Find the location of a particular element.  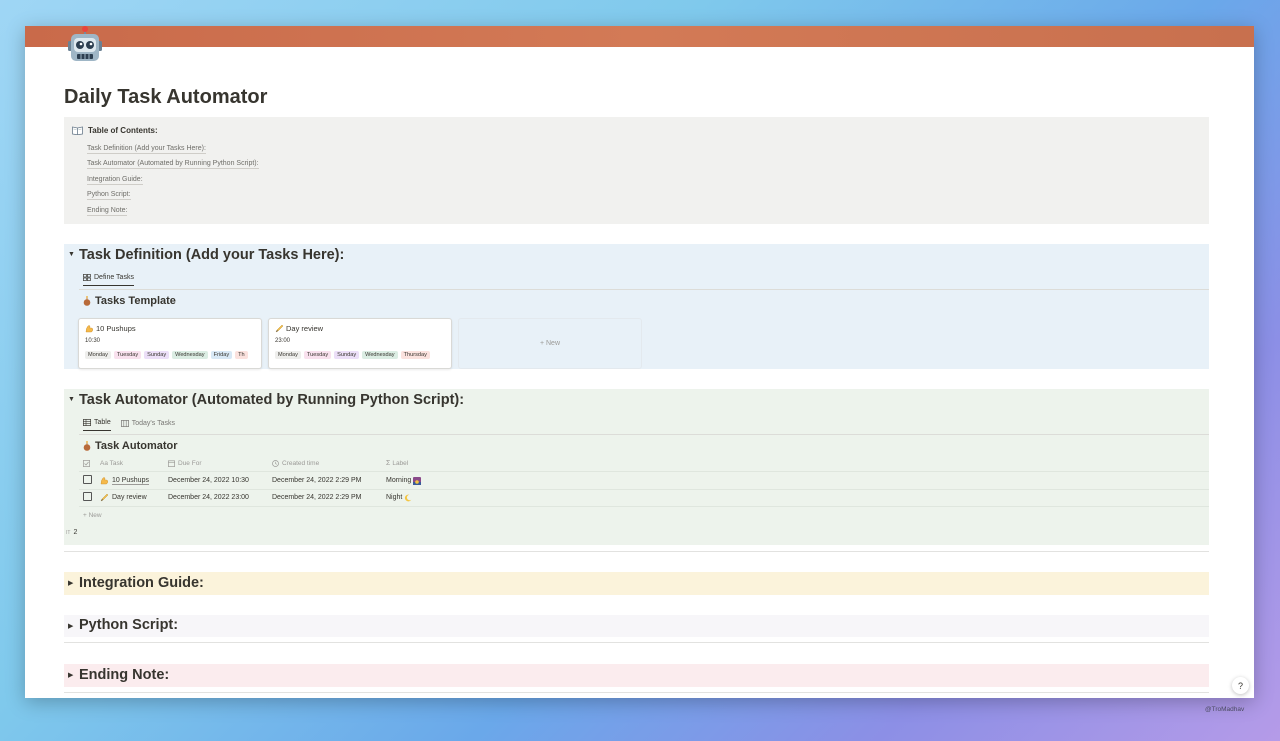

cell-due-for: December 24, 2022 23:00 is located at coordinates (220, 497).